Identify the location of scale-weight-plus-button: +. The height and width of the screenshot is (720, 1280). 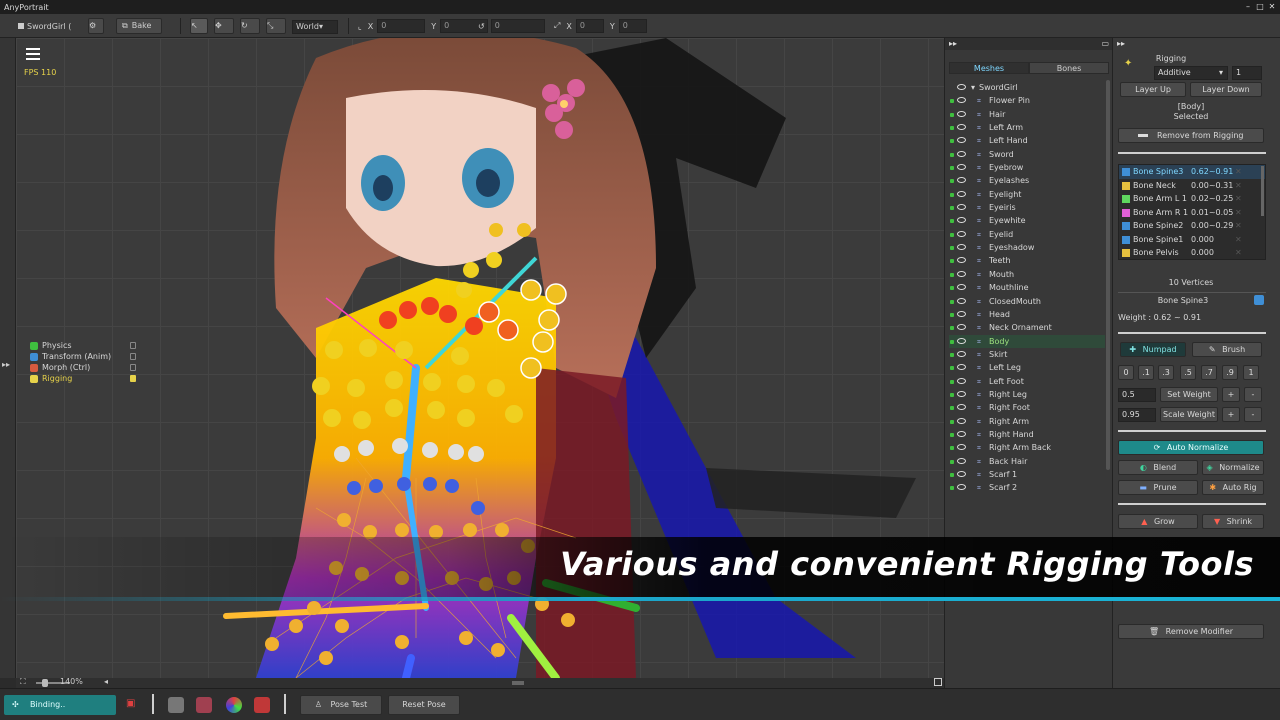
(1231, 414).